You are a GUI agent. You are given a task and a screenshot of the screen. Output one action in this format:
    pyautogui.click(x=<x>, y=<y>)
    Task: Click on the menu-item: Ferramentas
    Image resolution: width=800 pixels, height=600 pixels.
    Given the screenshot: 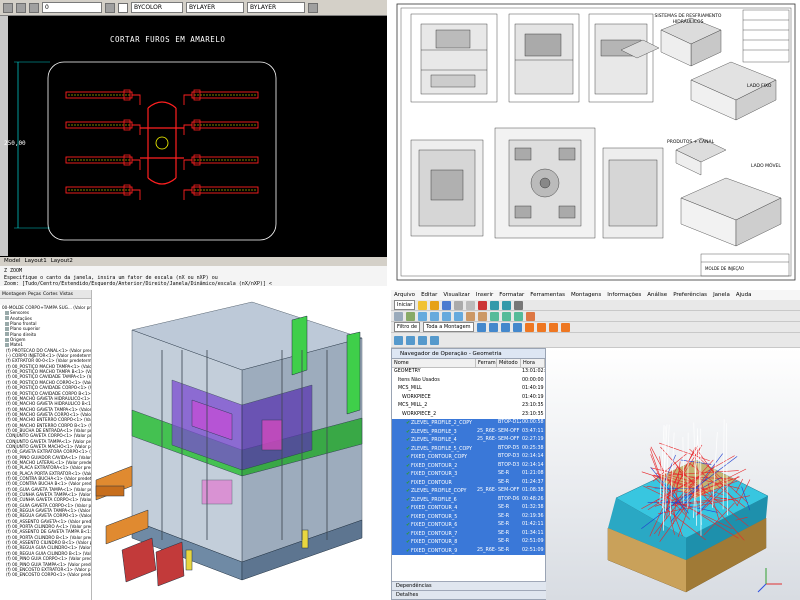 What is the action you would take?
    pyautogui.click(x=547, y=295)
    